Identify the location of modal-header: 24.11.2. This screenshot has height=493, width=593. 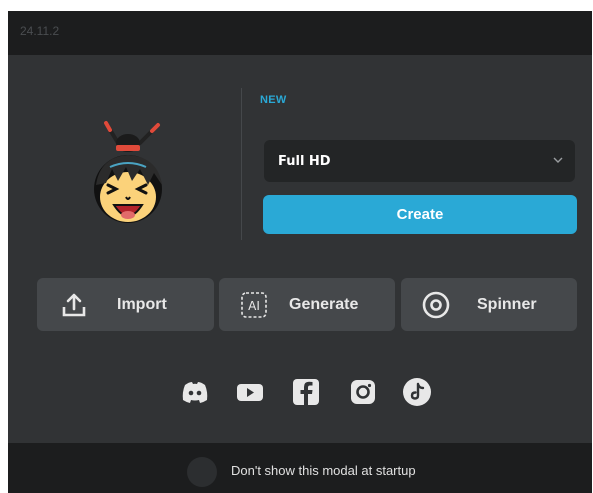
(300, 33).